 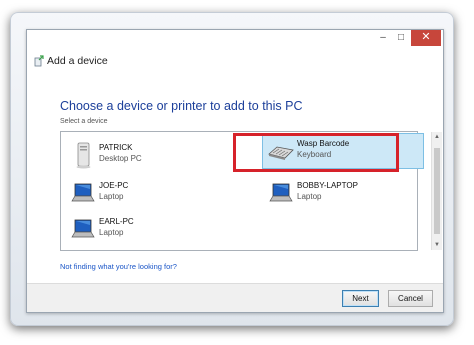 I want to click on dialog-title: Add a device, so click(x=77, y=61).